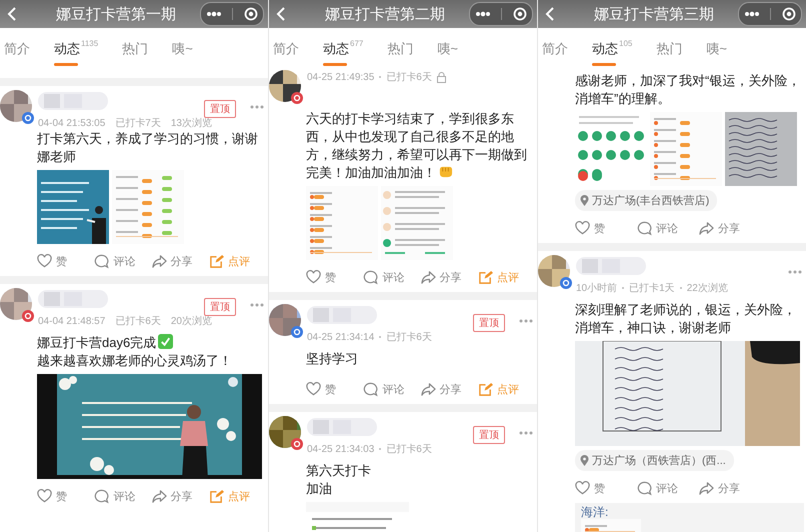 This screenshot has width=806, height=532. I want to click on view-count: 20次浏览, so click(191, 321).